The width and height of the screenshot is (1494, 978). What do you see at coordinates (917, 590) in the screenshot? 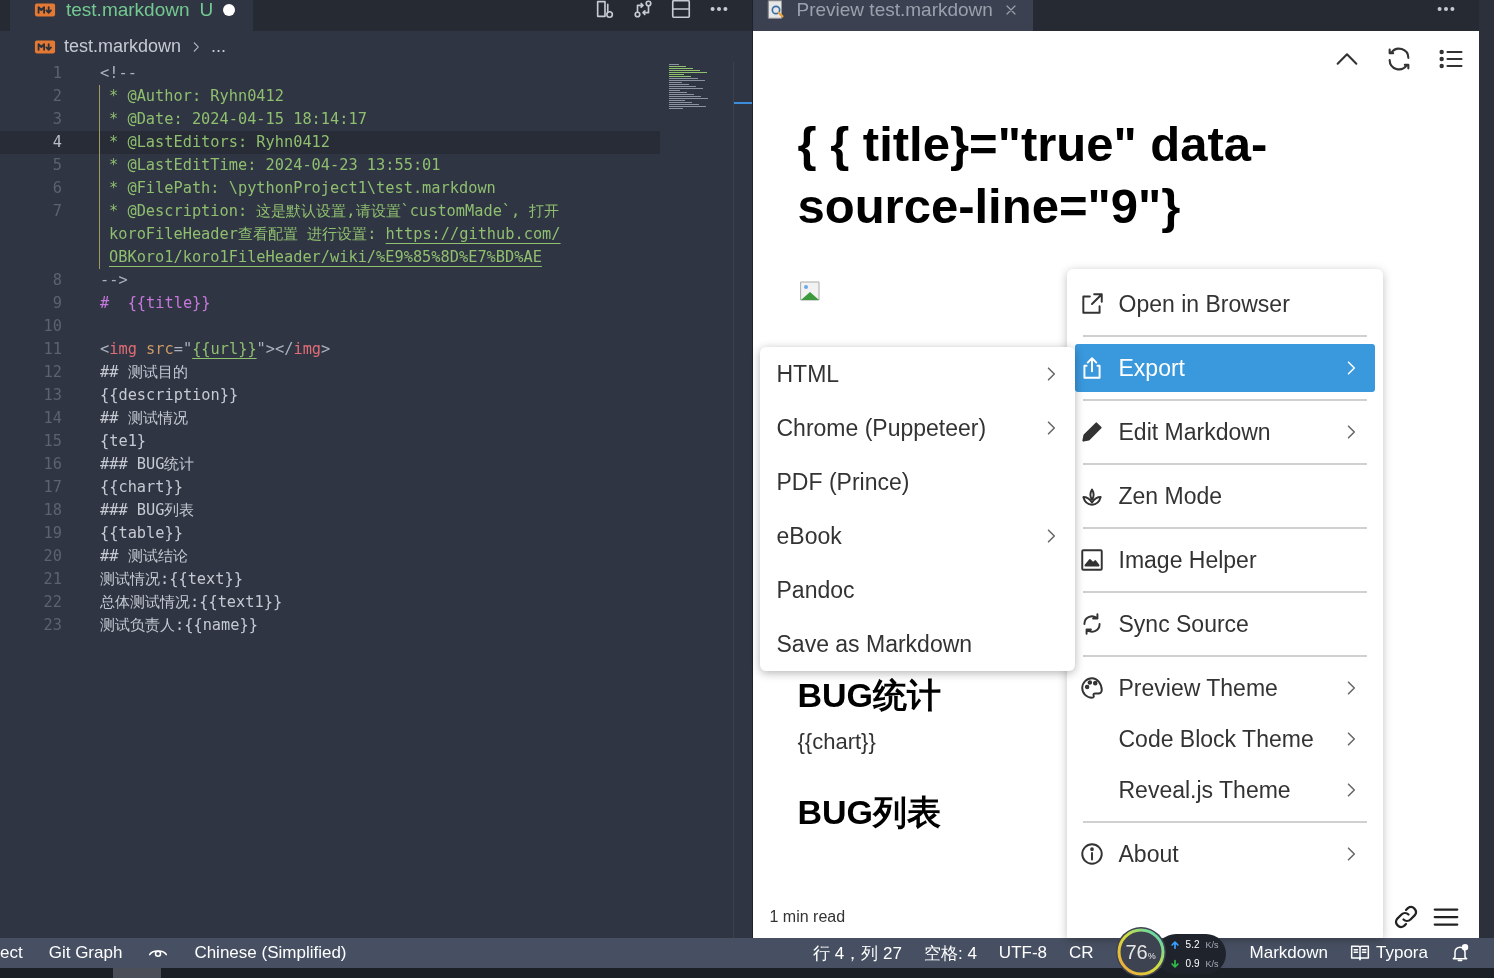
I see `menu-item: Pandoc` at bounding box center [917, 590].